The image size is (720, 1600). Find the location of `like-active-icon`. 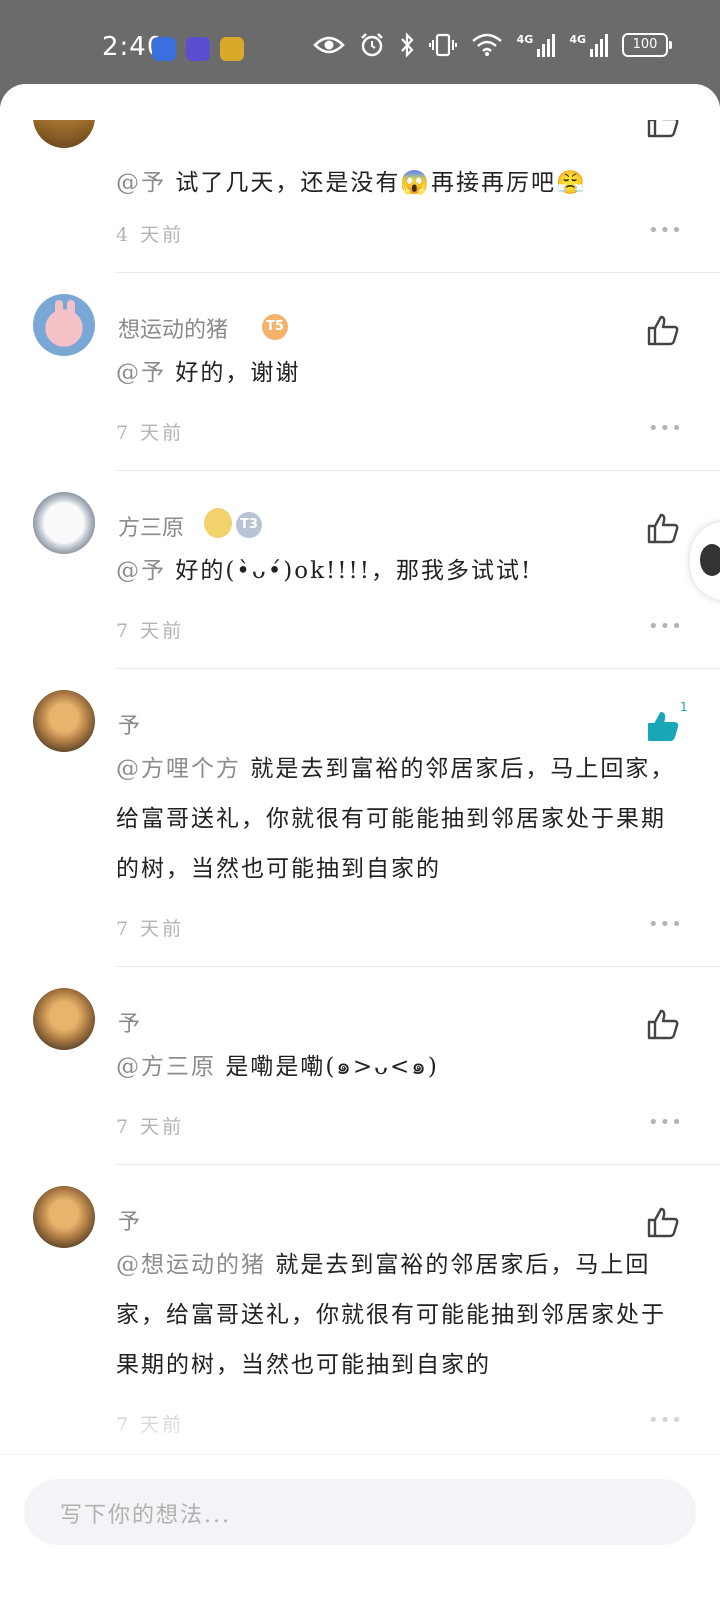

like-active-icon is located at coordinates (663, 726).